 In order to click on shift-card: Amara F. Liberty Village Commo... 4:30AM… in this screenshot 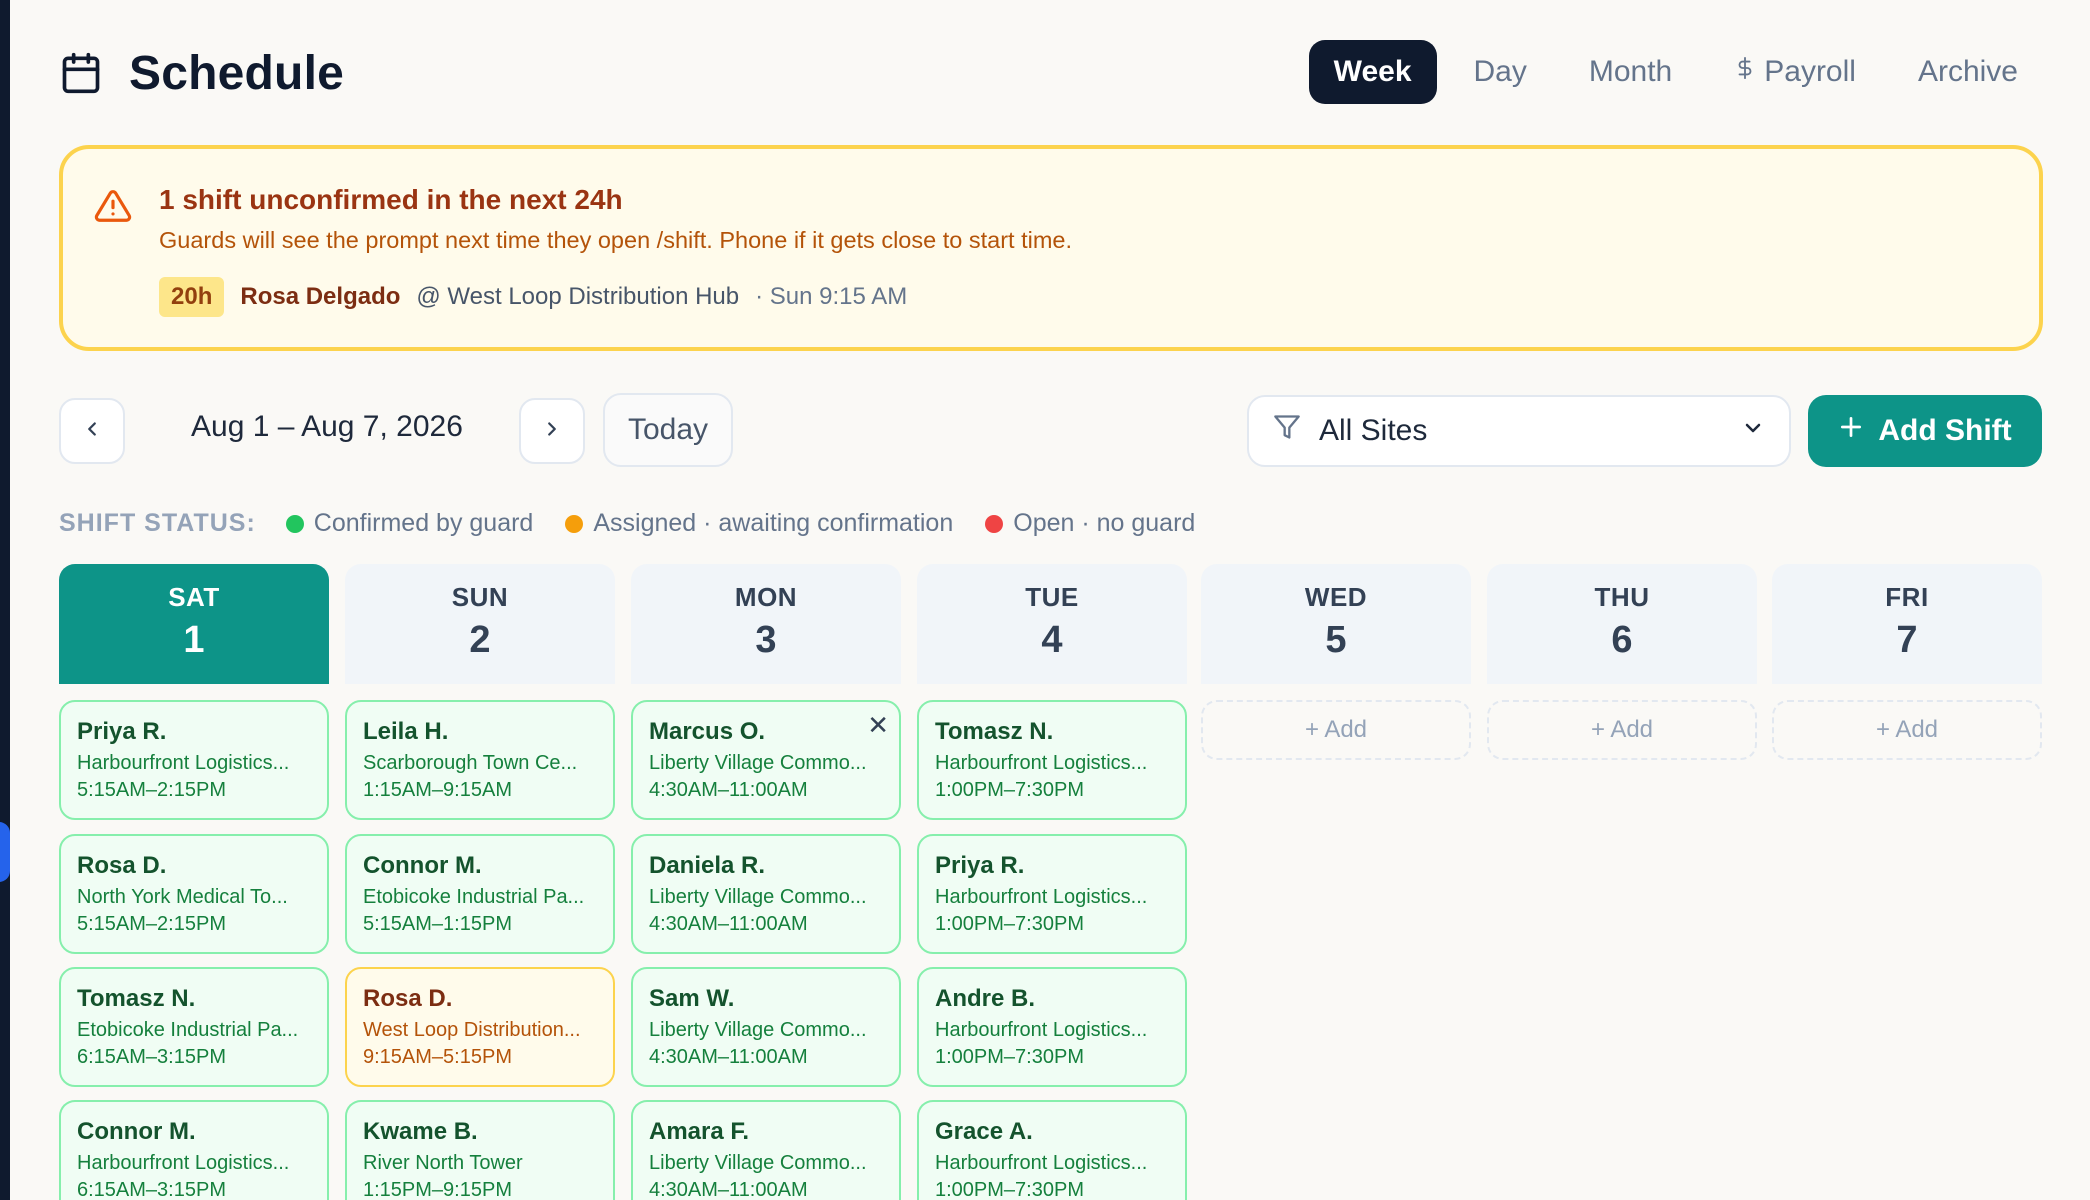, I will do `click(766, 1150)`.